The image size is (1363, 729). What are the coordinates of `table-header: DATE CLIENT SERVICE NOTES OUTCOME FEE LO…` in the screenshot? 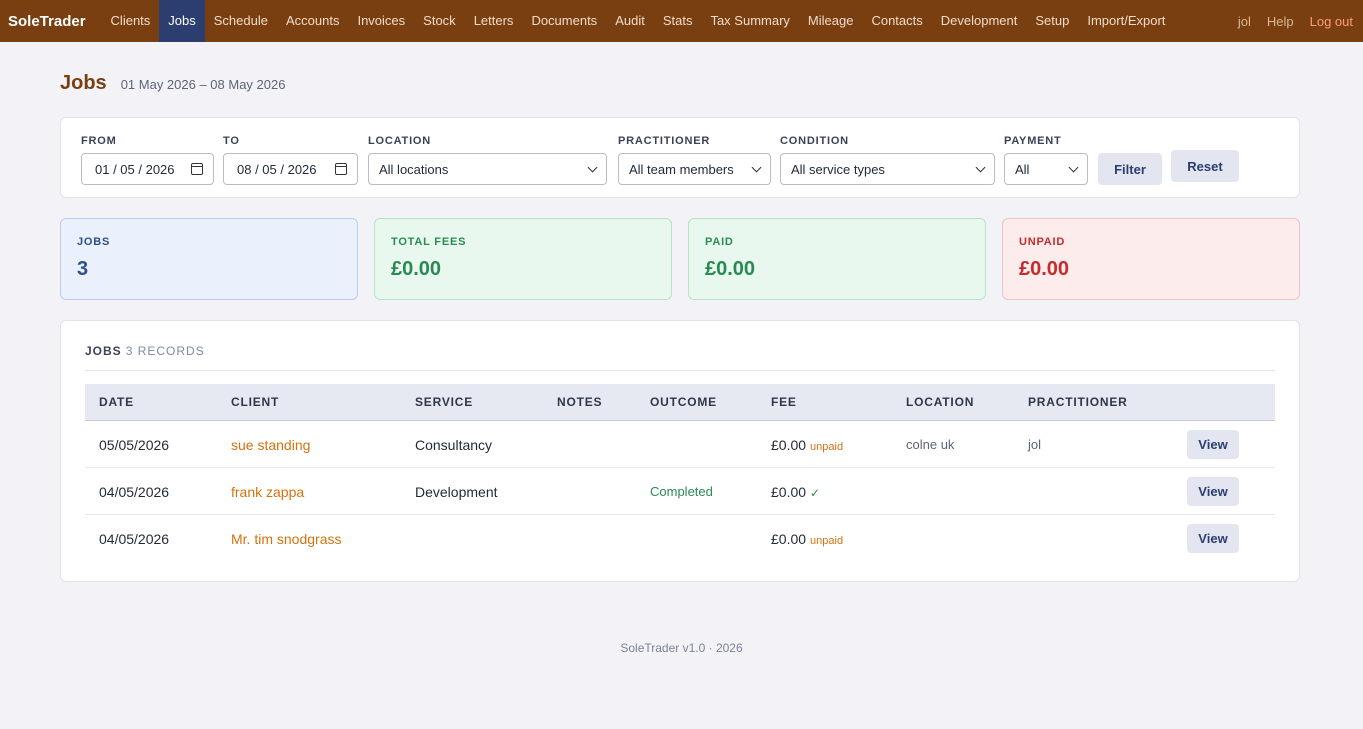 It's located at (680, 402).